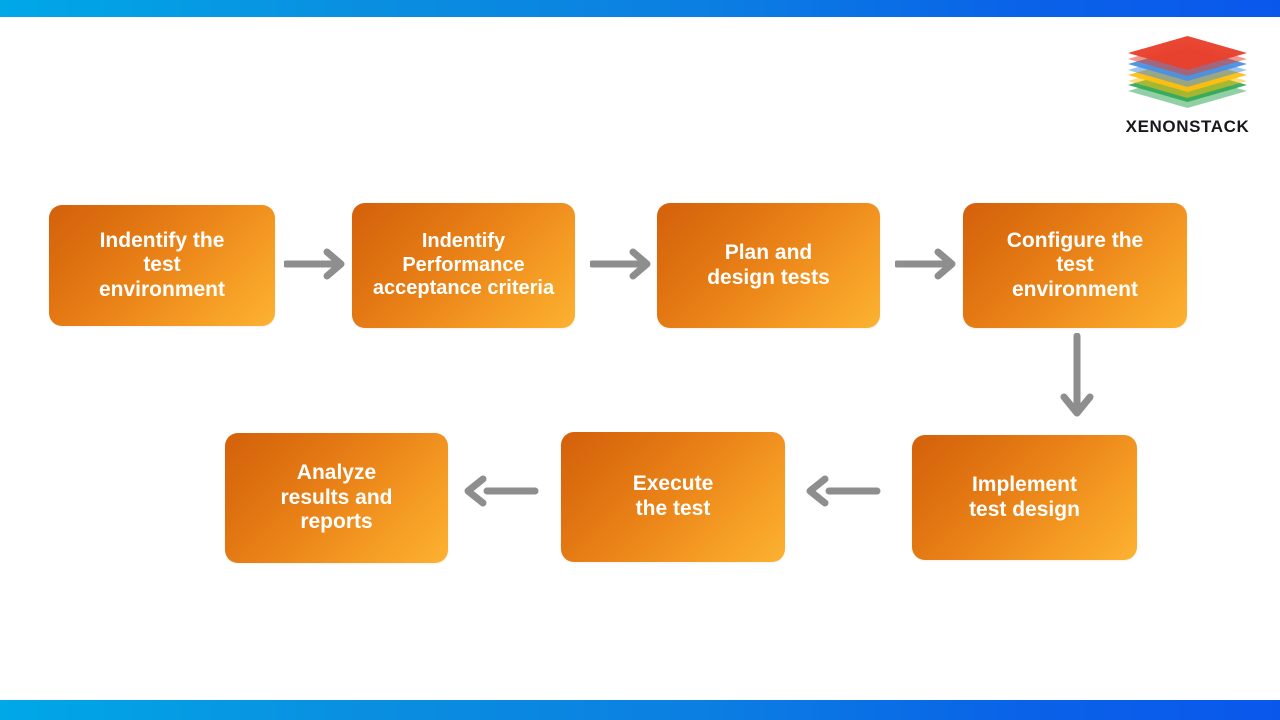  I want to click on process-step-label: Plan and design tests, so click(768, 264).